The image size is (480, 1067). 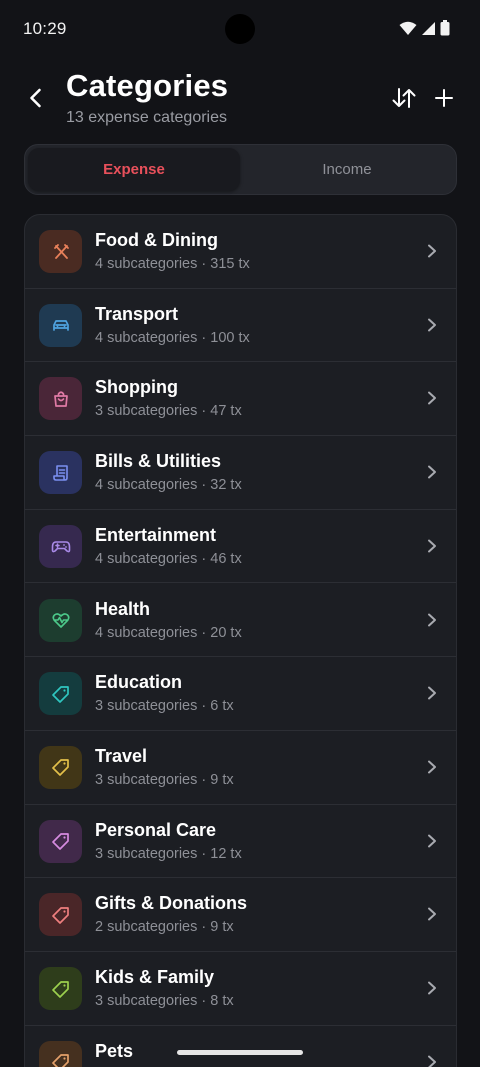 I want to click on category-name: Food & Dining, so click(x=156, y=240).